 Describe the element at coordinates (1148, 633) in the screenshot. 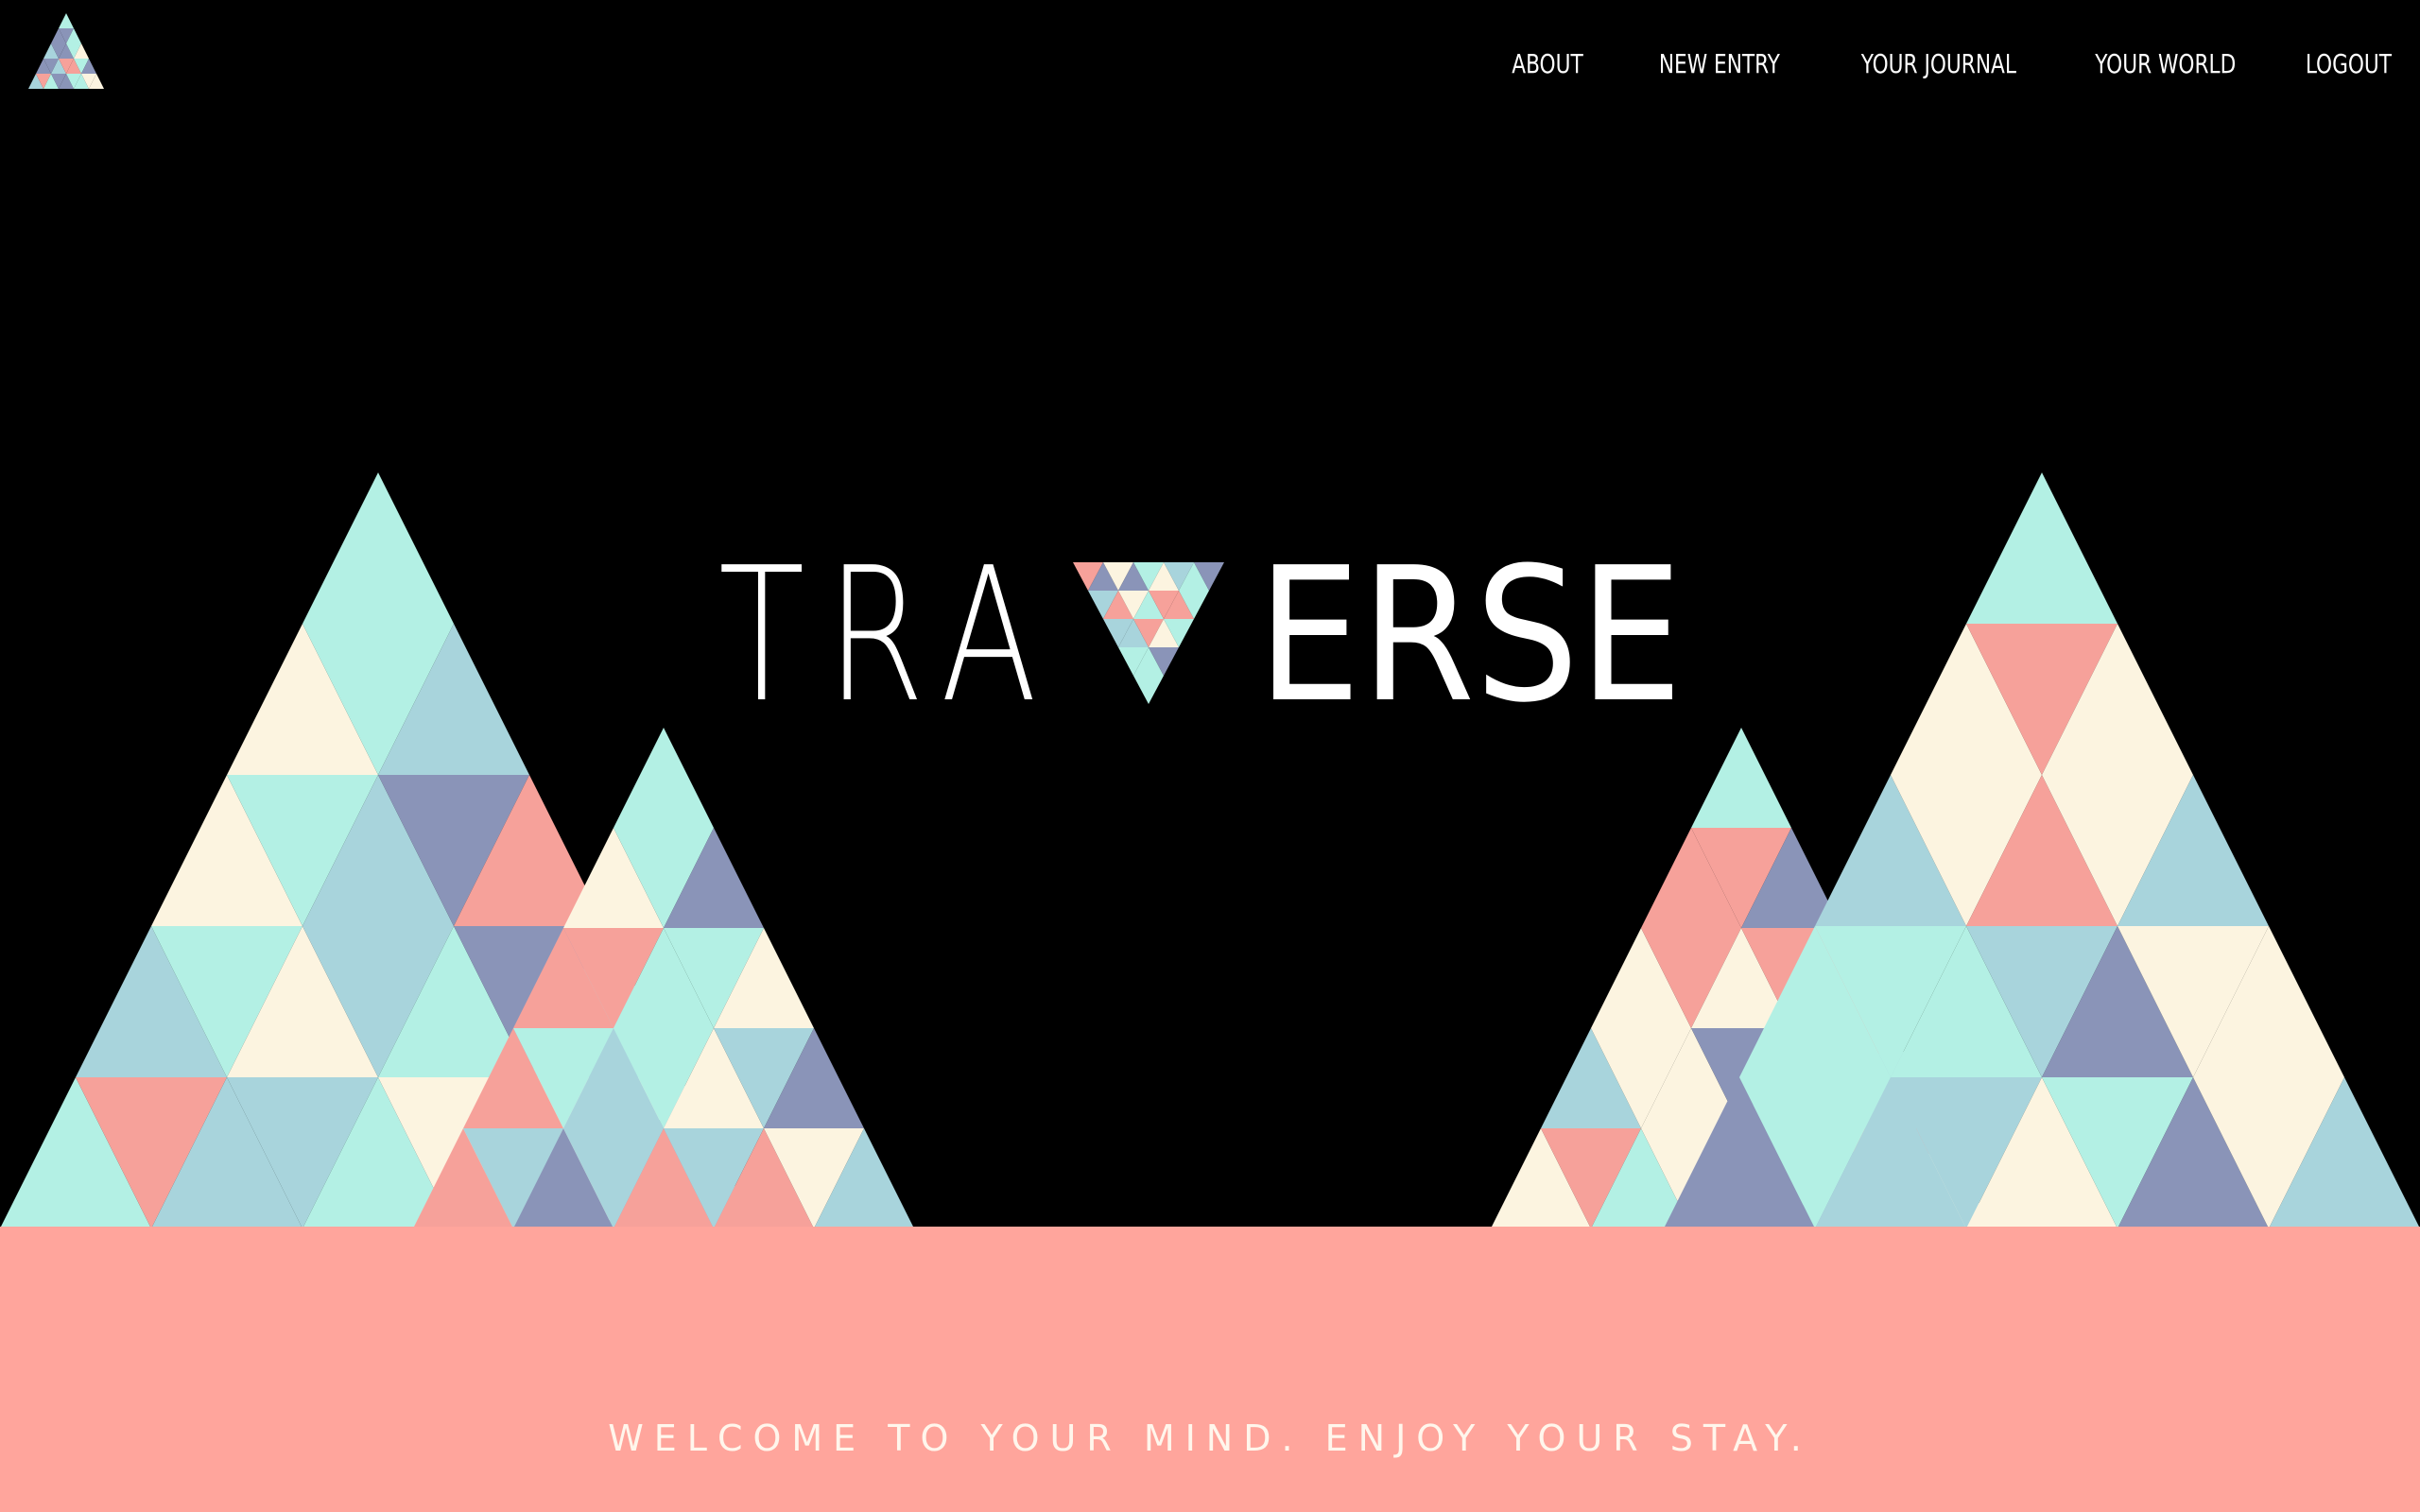

I see `title-v-triangle-icon` at that location.